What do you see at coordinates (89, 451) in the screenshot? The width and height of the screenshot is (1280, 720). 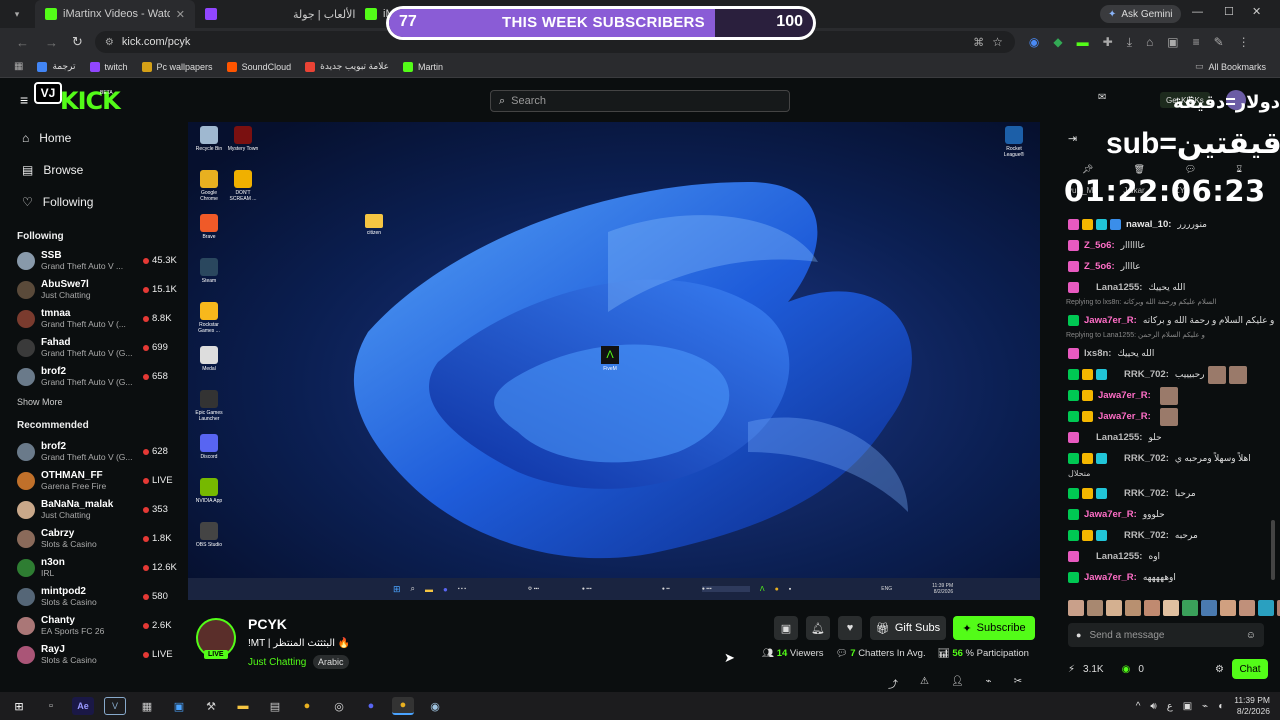 I see `sidebar-channel-item: brof2 Grand Theft Auto V (G... 628` at bounding box center [89, 451].